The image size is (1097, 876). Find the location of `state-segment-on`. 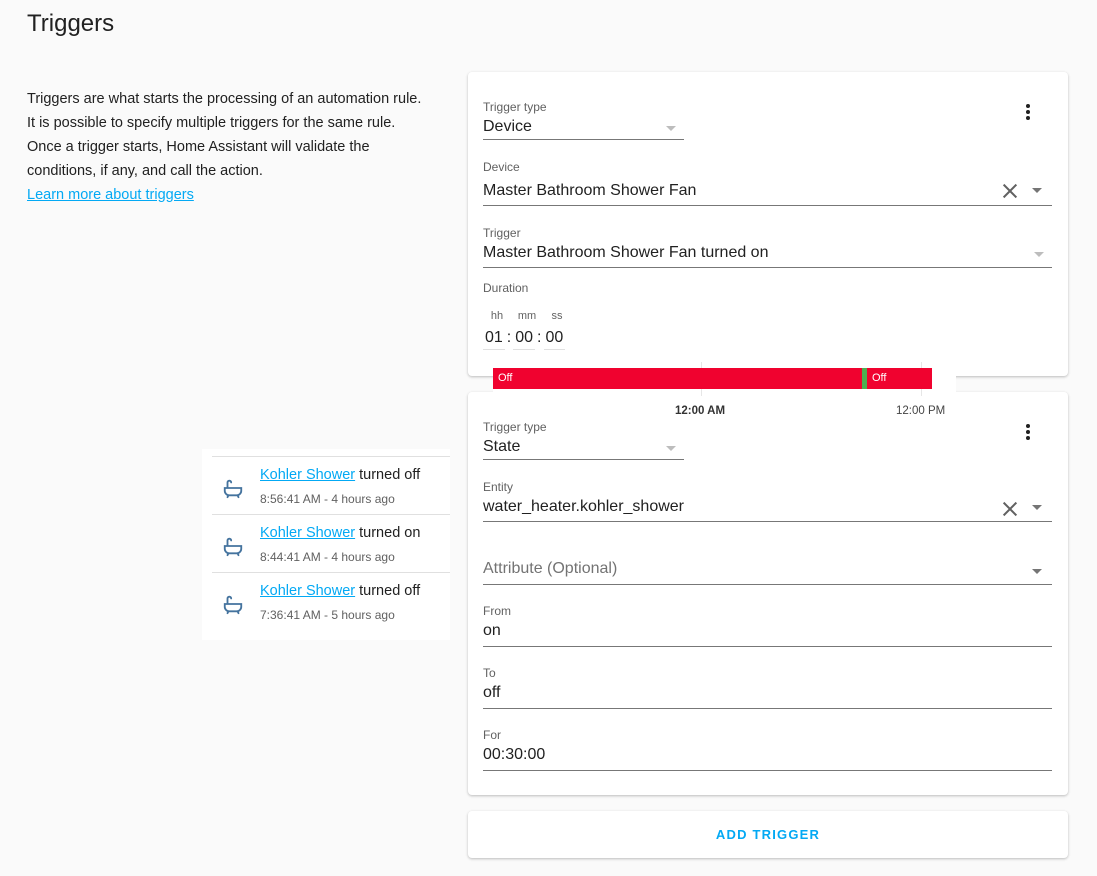

state-segment-on is located at coordinates (864, 378).